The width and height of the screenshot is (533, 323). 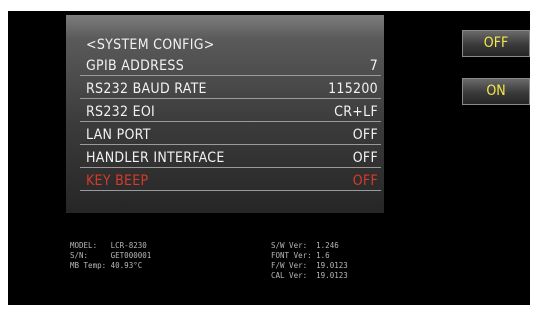 What do you see at coordinates (327, 245) in the screenshot?
I see `sw-ver-value: 1.246` at bounding box center [327, 245].